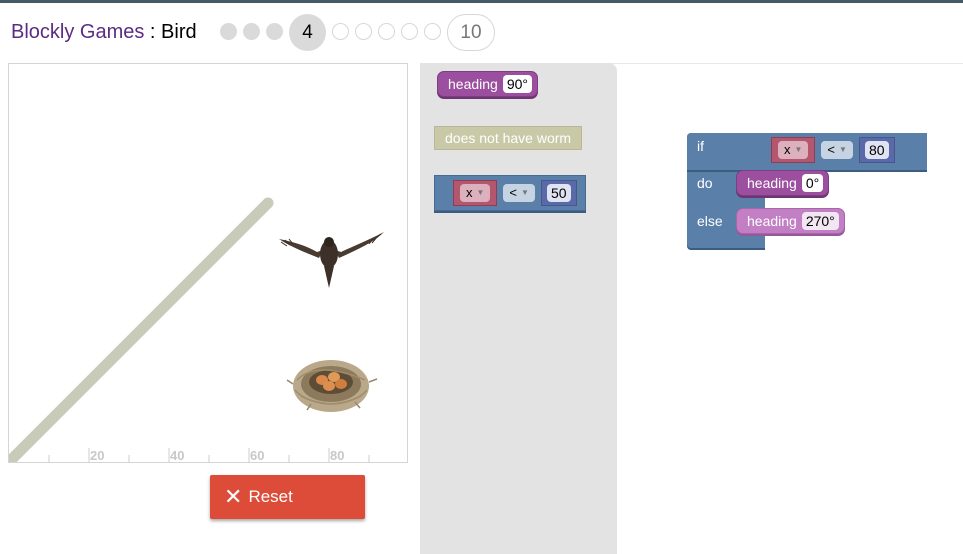  Describe the element at coordinates (705, 183) in the screenshot. I see `do-label: do` at that location.